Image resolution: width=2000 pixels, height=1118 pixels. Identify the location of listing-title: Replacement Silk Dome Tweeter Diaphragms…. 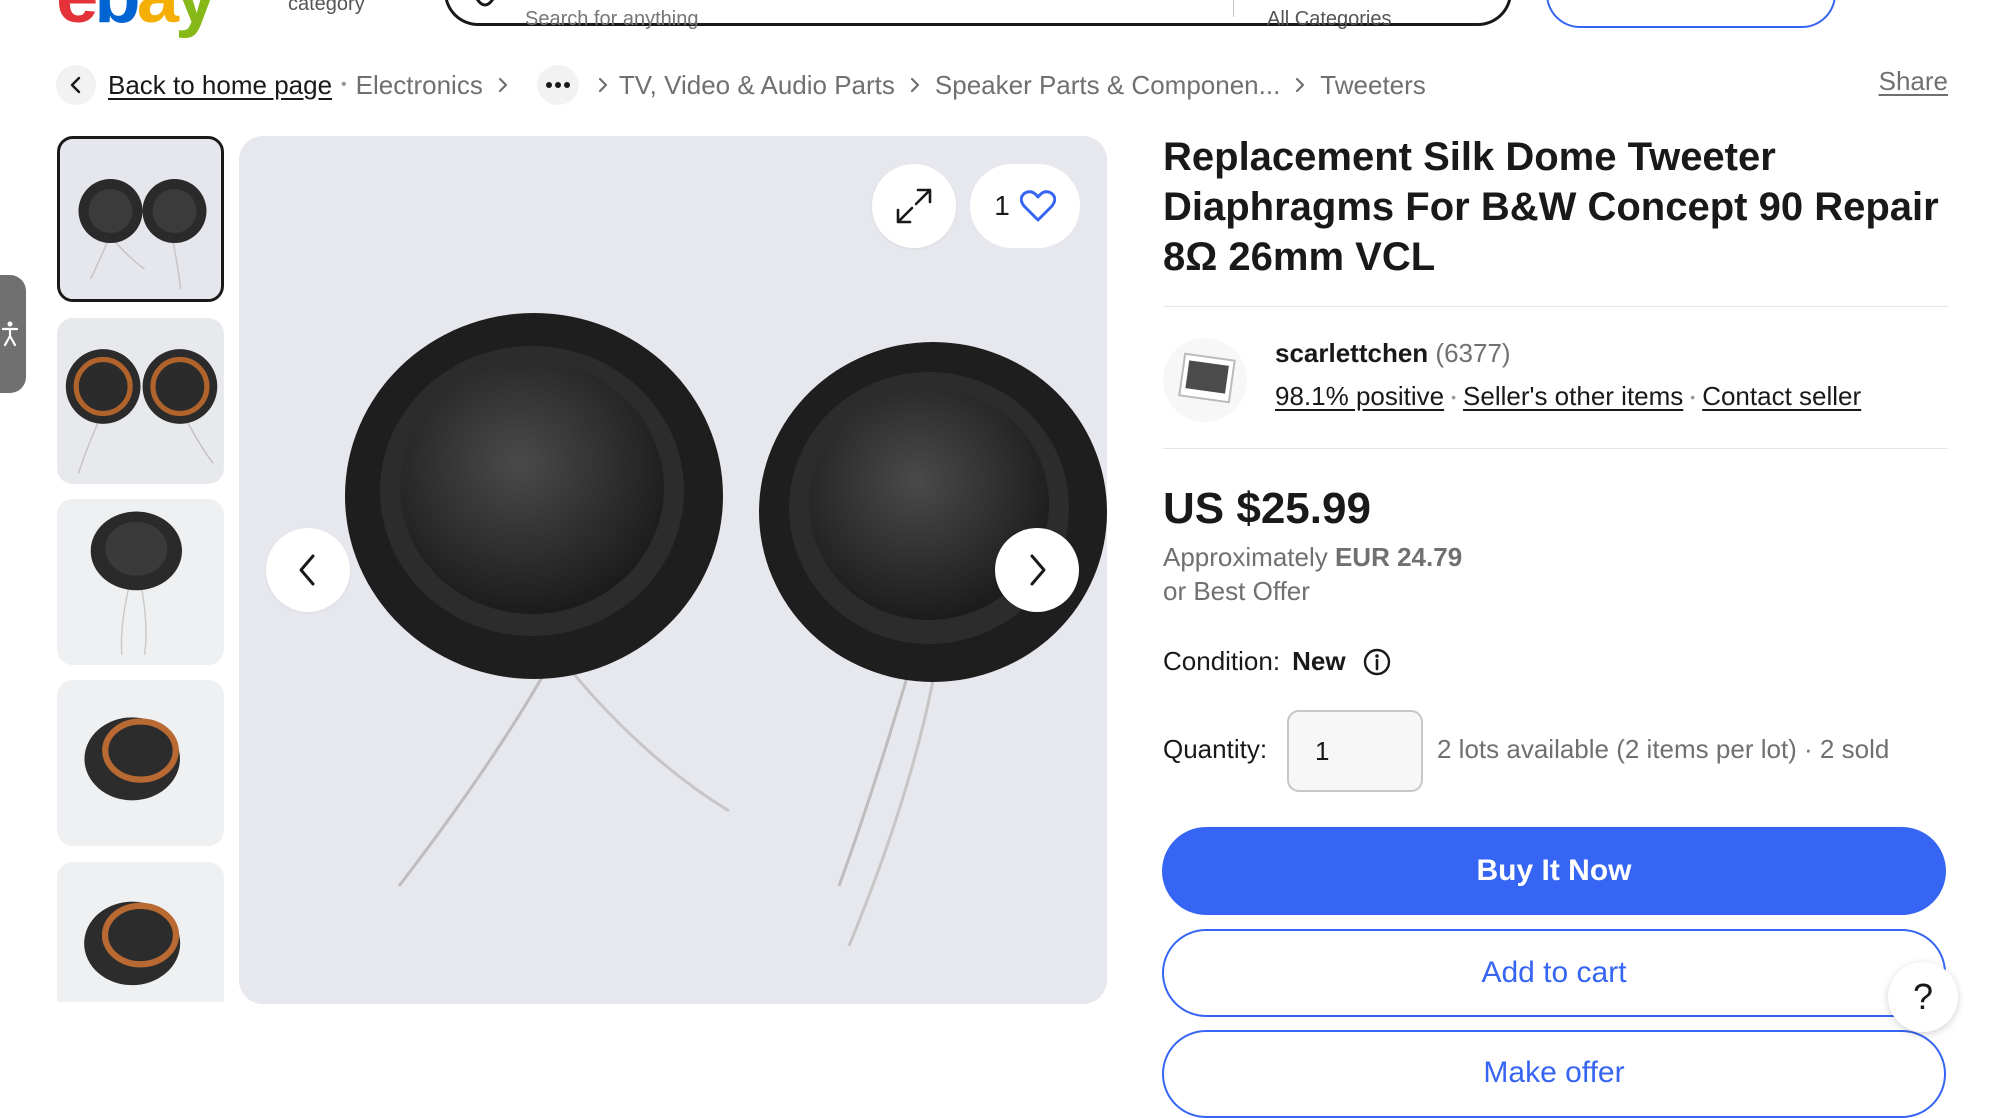
(1551, 207).